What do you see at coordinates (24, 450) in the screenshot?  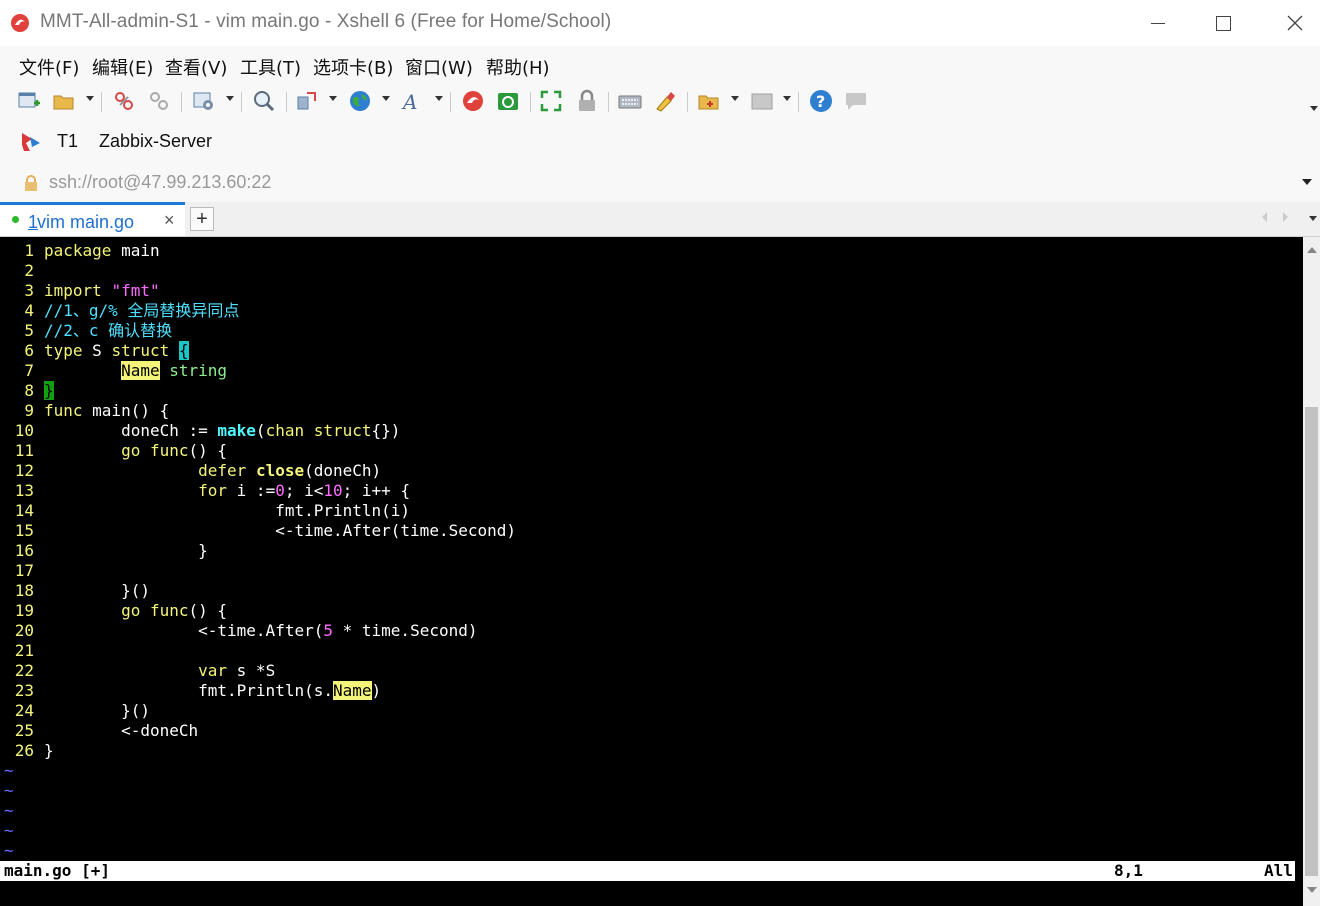 I see `line-number: 11` at bounding box center [24, 450].